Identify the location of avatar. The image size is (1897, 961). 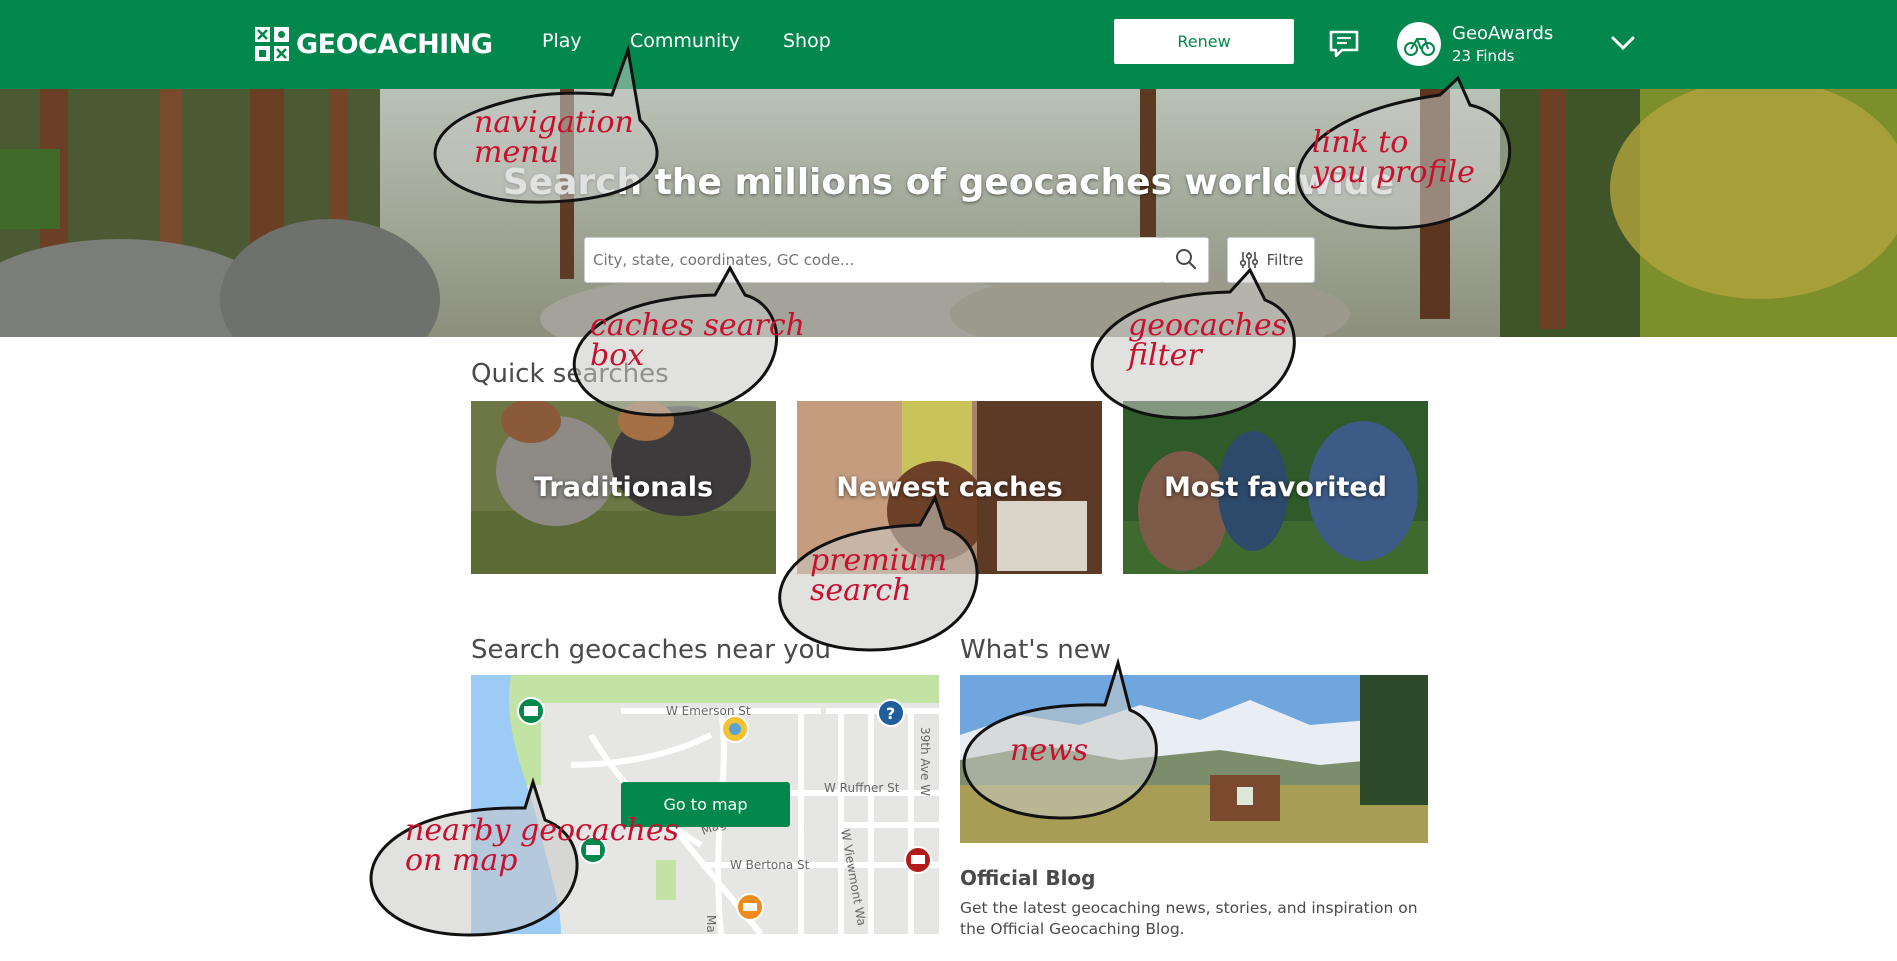
(1419, 44).